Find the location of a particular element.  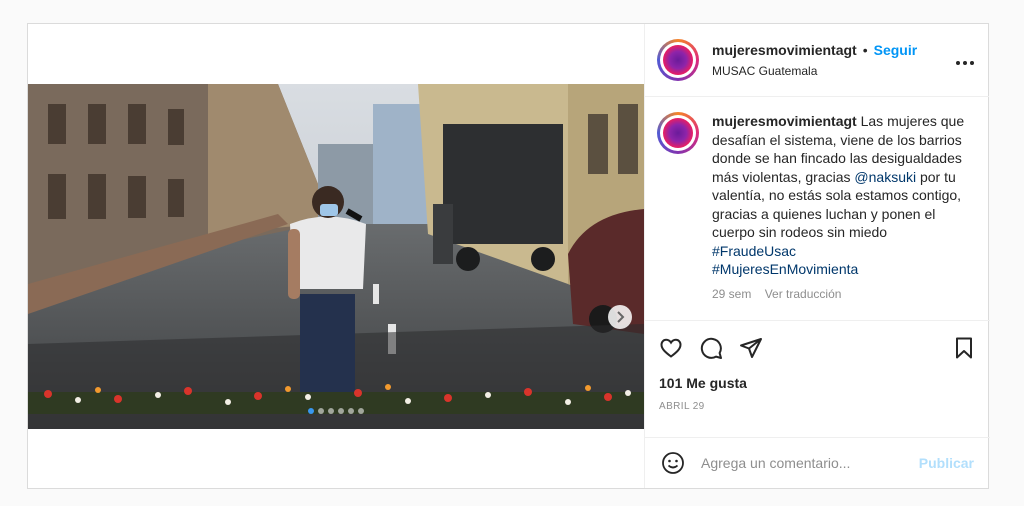

likes-count: 101 Me gusta is located at coordinates (817, 383).